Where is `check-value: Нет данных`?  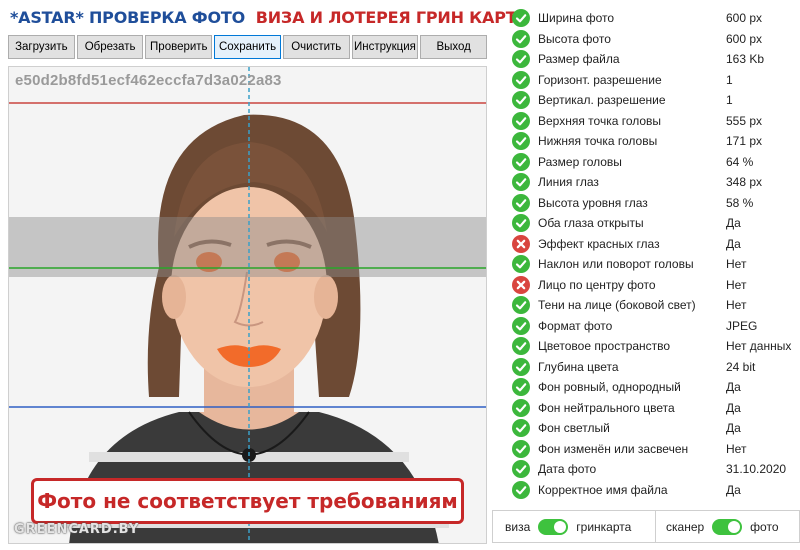 check-value: Нет данных is located at coordinates (759, 346).